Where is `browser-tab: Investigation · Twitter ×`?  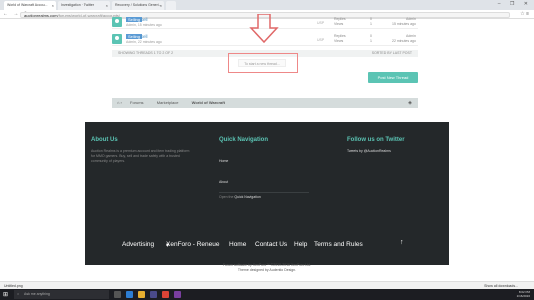 browser-tab: Investigation · Twitter × is located at coordinates (84, 5).